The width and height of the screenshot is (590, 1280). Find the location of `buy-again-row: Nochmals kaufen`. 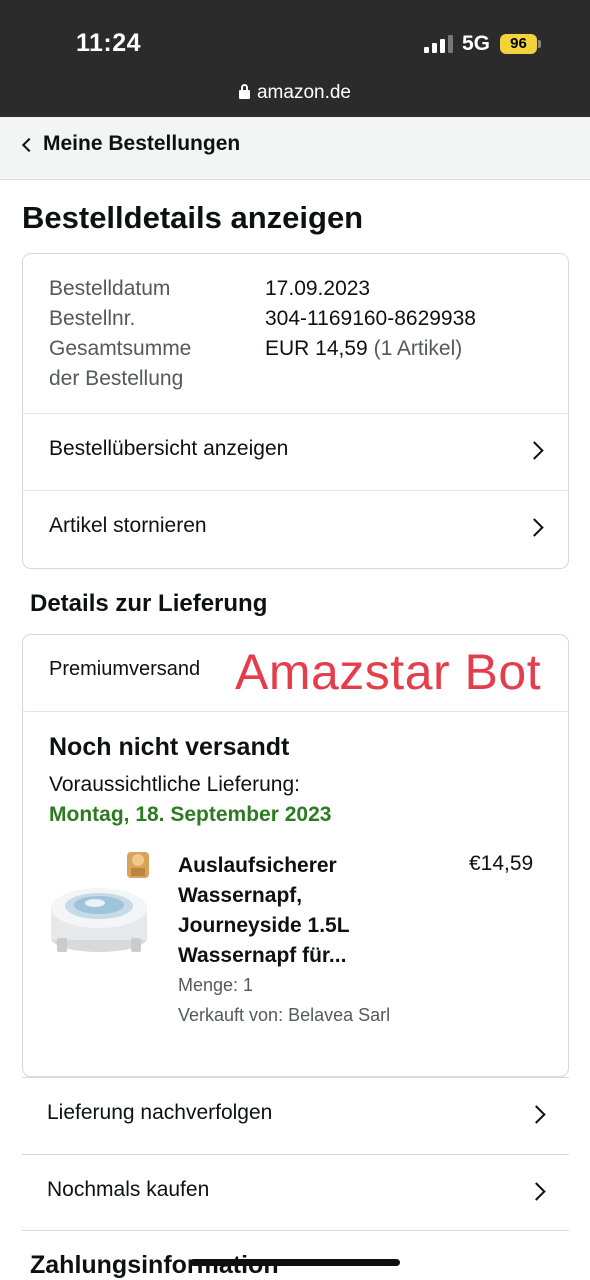

buy-again-row: Nochmals kaufen is located at coordinates (295, 1192).